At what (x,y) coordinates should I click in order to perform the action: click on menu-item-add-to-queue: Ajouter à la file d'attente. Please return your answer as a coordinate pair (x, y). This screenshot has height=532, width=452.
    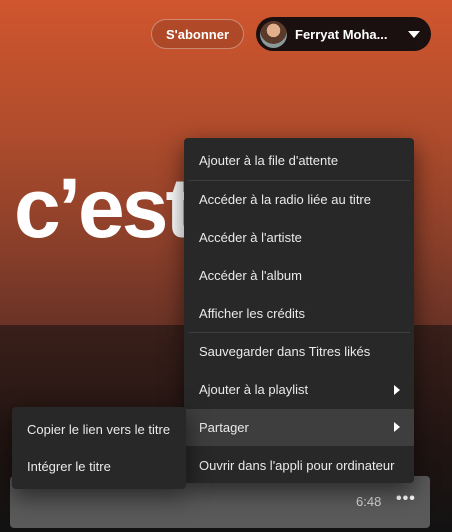
    Looking at the image, I should click on (299, 161).